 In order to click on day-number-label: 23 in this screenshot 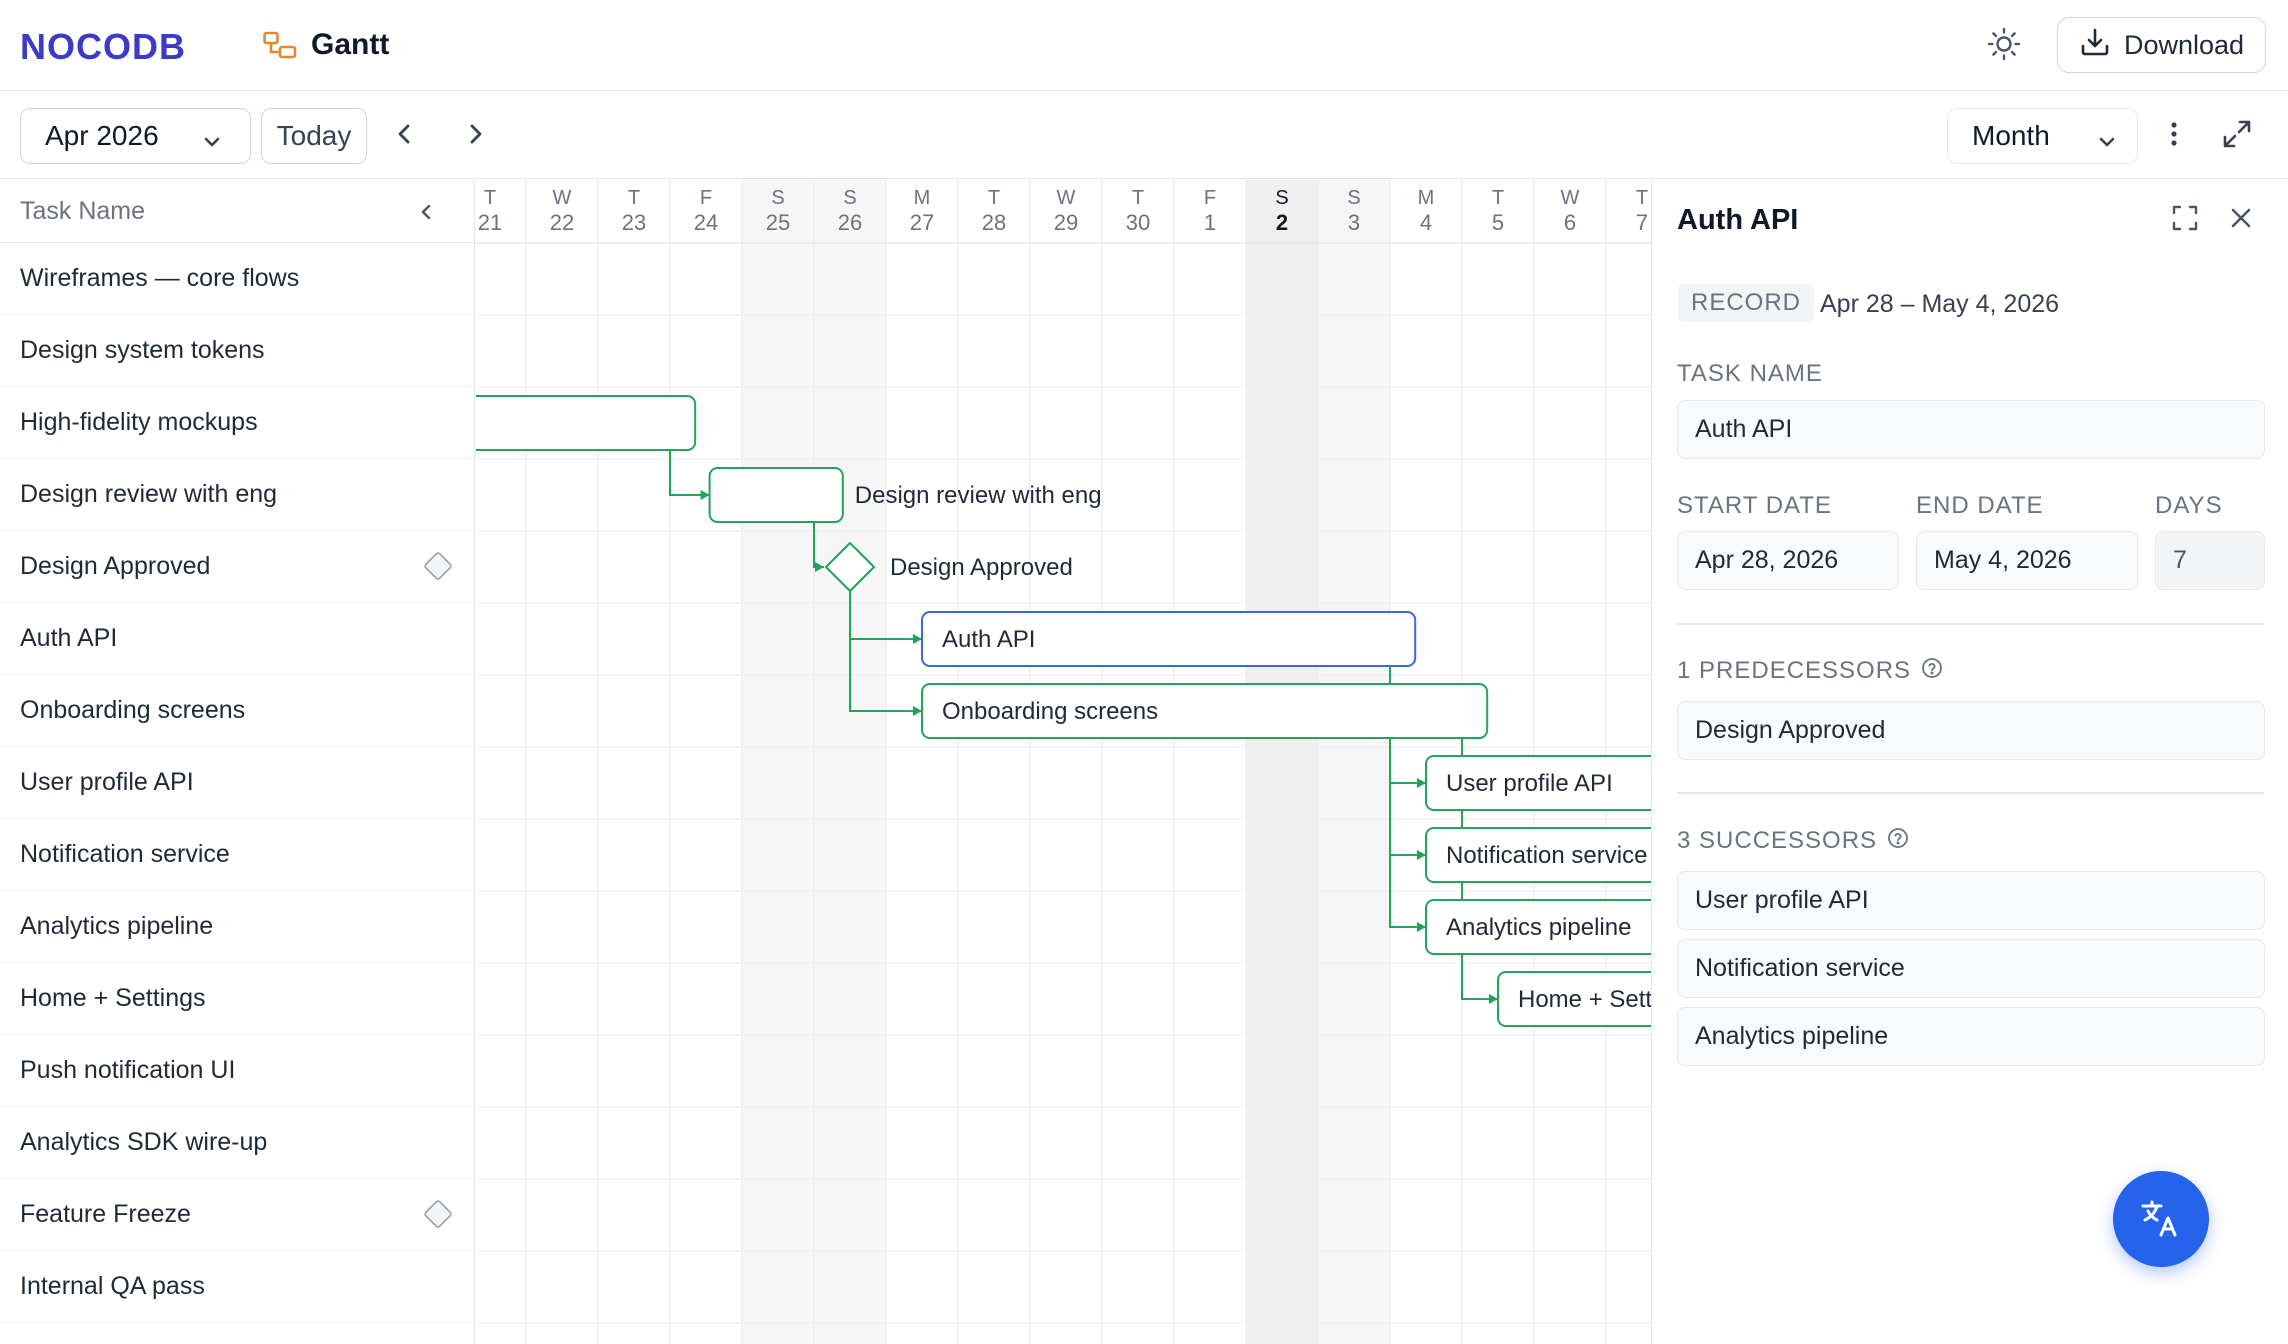, I will do `click(634, 222)`.